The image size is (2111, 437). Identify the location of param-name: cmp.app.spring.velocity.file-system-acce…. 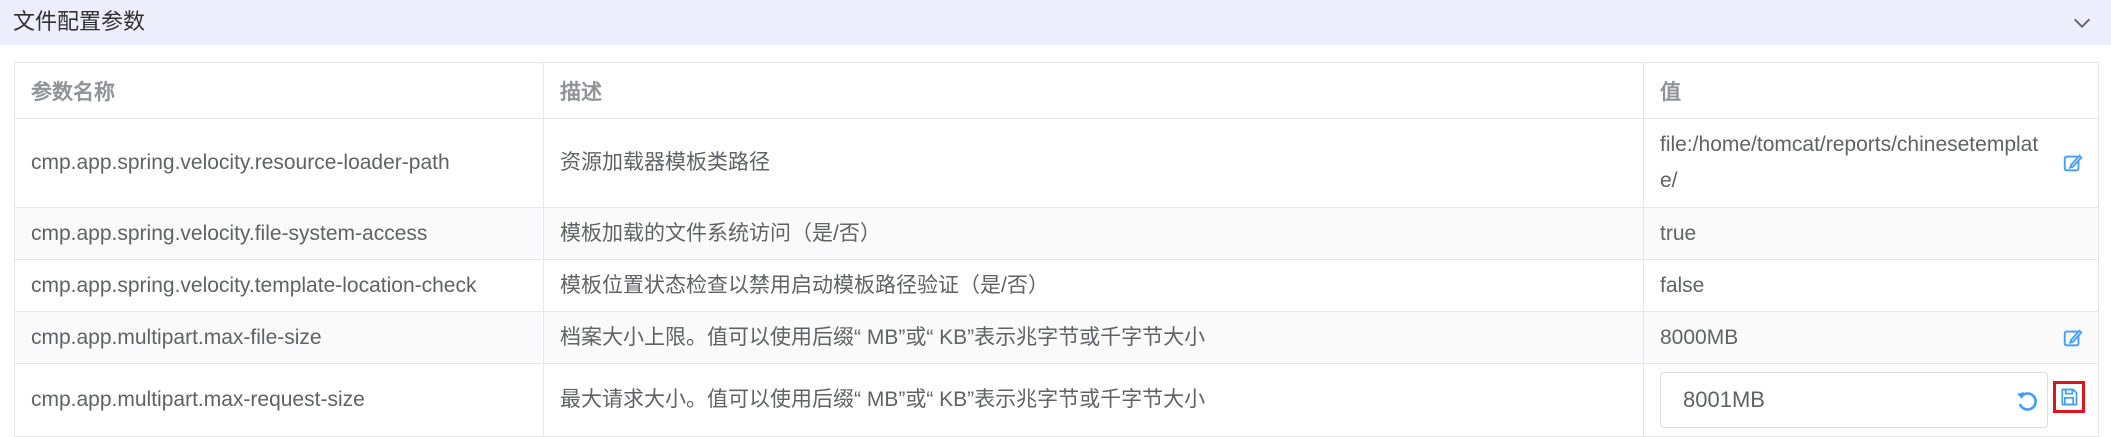
(229, 233).